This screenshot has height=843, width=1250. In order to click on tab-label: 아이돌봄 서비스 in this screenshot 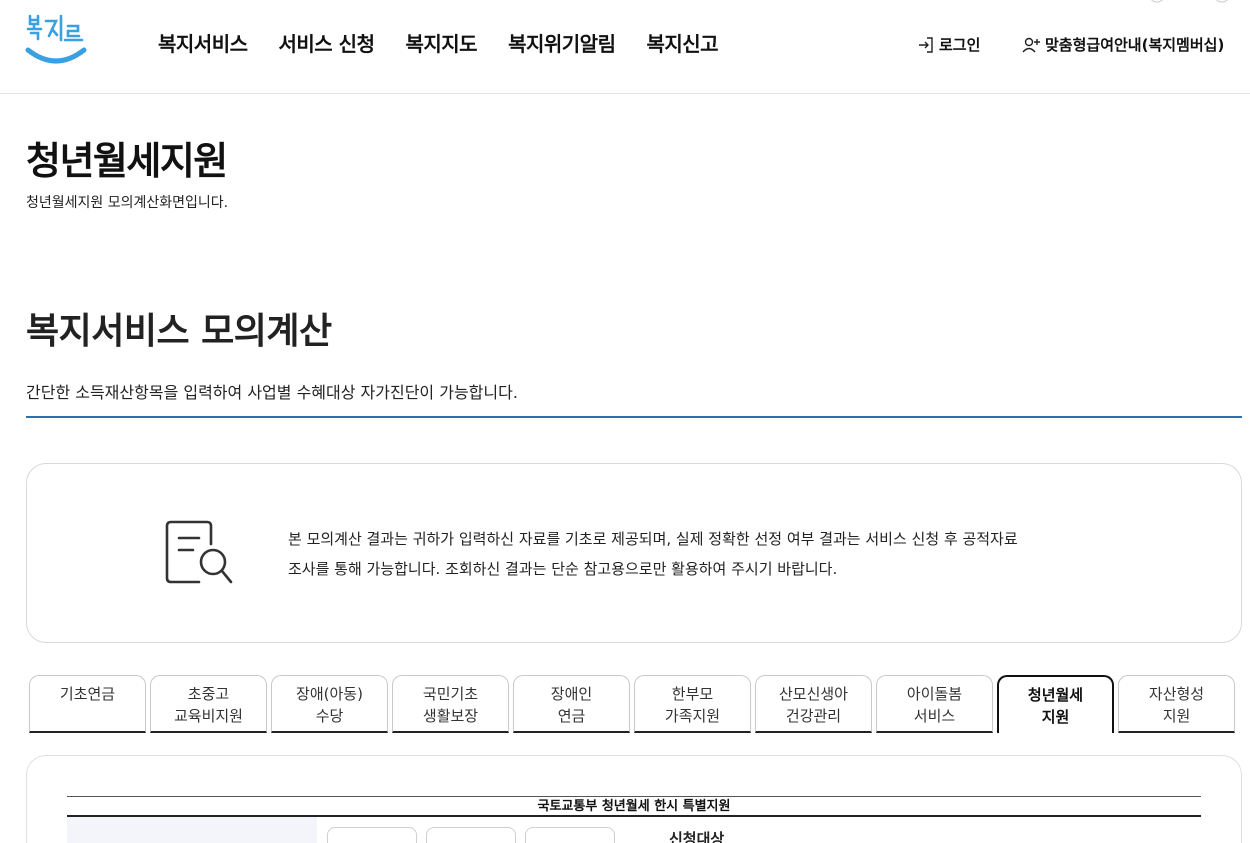, I will do `click(934, 705)`.